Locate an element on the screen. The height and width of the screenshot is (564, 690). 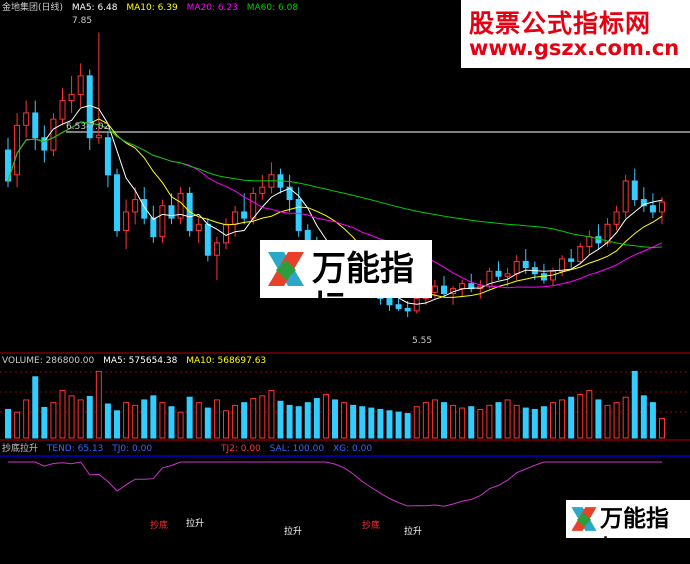
sal-readout: SAL: 100.00 is located at coordinates (297, 449).